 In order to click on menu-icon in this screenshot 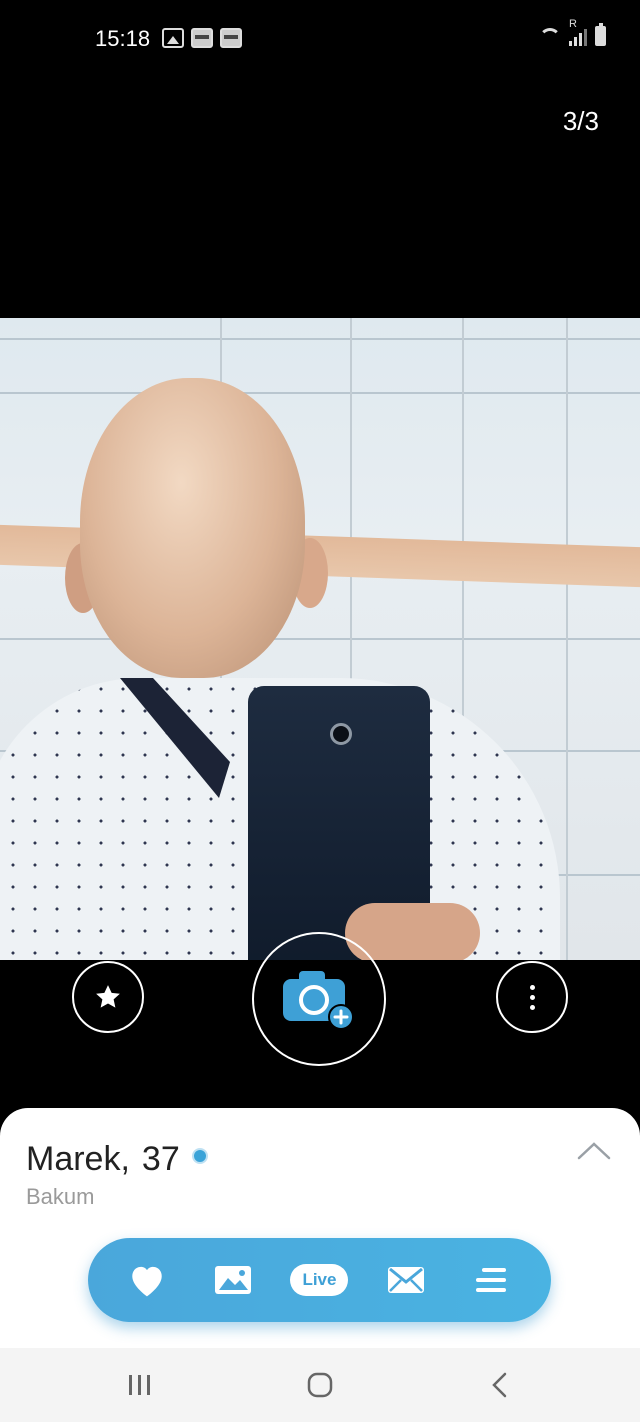, I will do `click(490, 1280)`.